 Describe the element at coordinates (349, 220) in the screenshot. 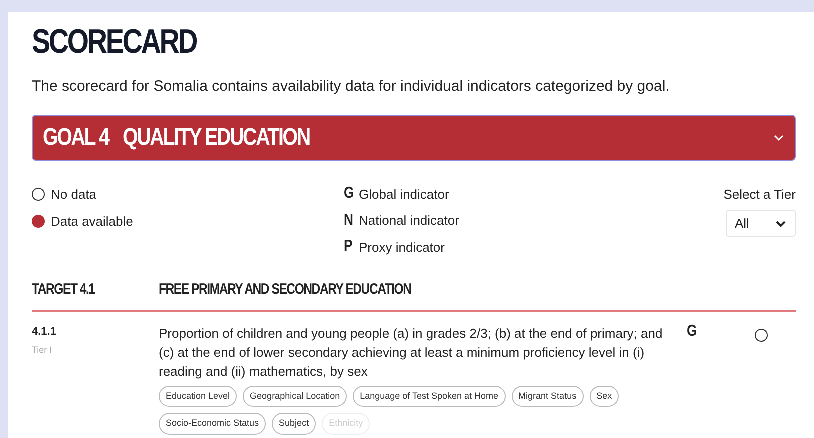

I see `indicator-letter: N` at that location.